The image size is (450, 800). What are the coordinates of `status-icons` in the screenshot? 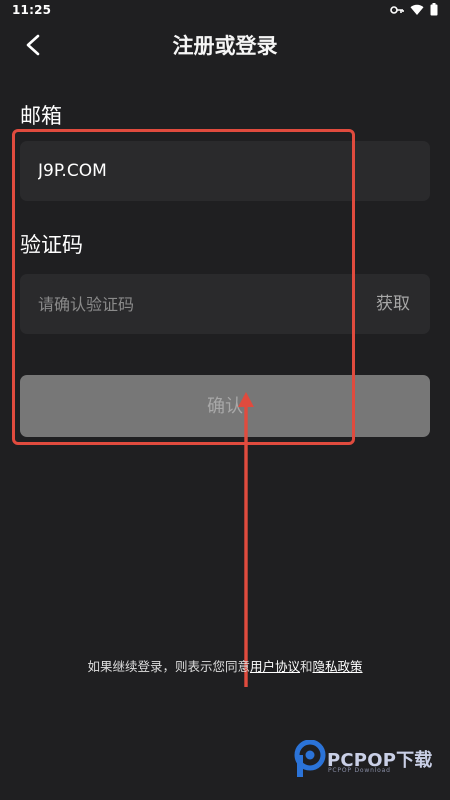 It's located at (414, 9).